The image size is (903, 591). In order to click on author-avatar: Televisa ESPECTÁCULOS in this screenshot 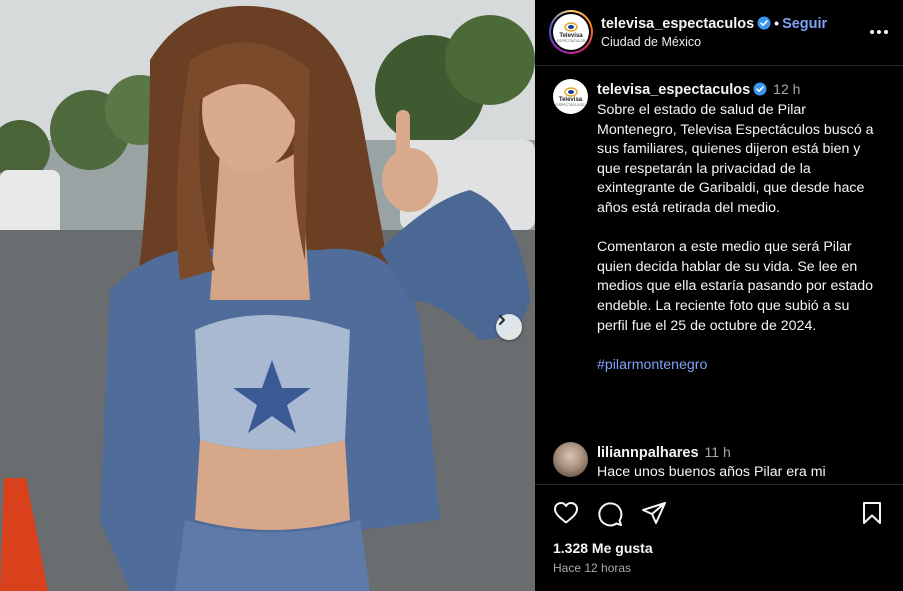, I will do `click(571, 32)`.